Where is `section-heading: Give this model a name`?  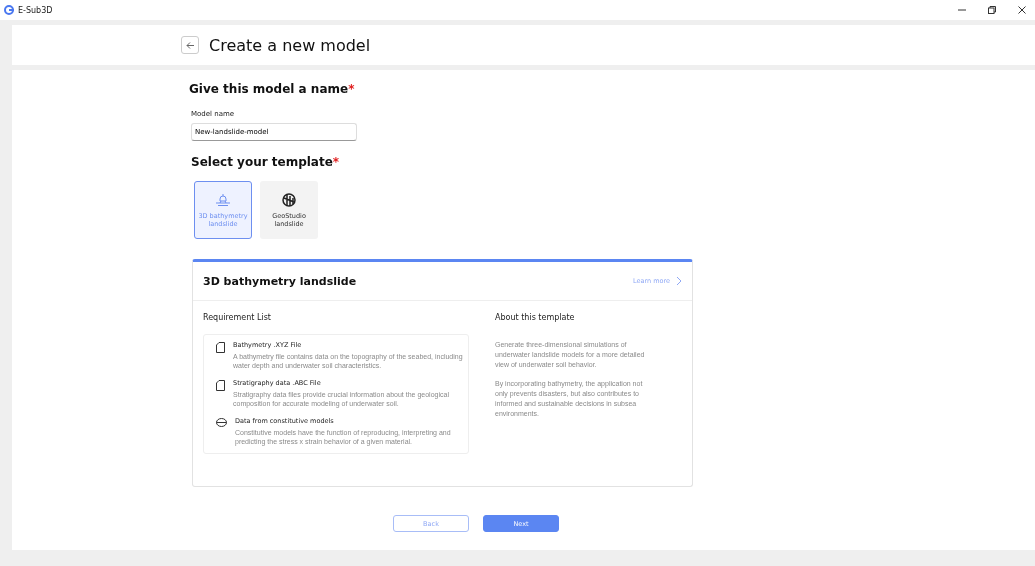 section-heading: Give this model a name is located at coordinates (269, 89).